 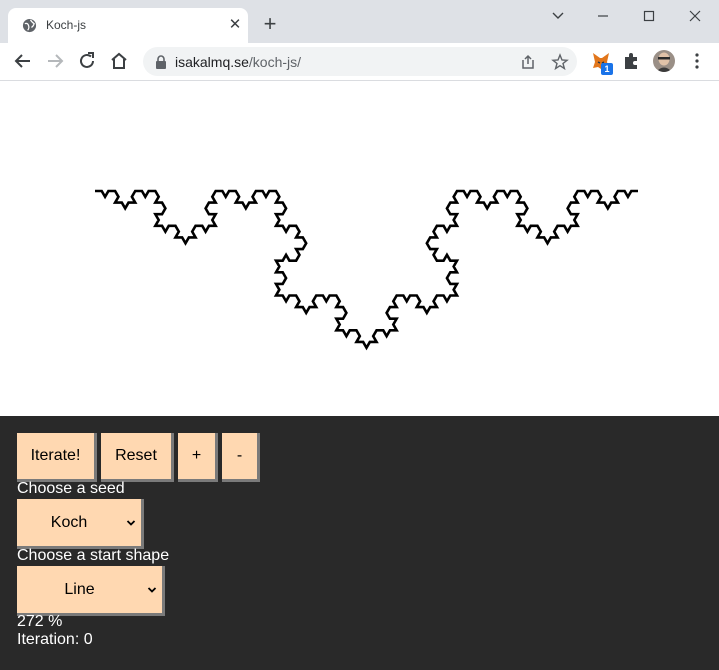 I want to click on zoom-percent-text: 272 %, so click(x=40, y=621).